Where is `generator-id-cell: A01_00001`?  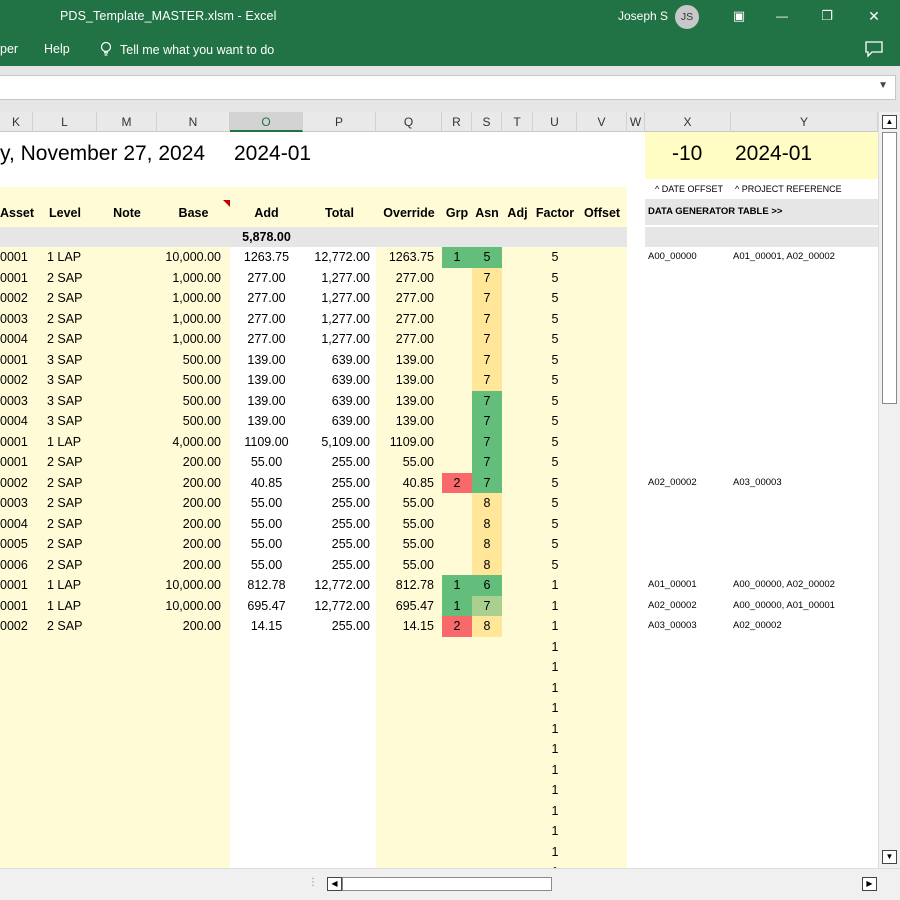 generator-id-cell: A01_00001 is located at coordinates (689, 585).